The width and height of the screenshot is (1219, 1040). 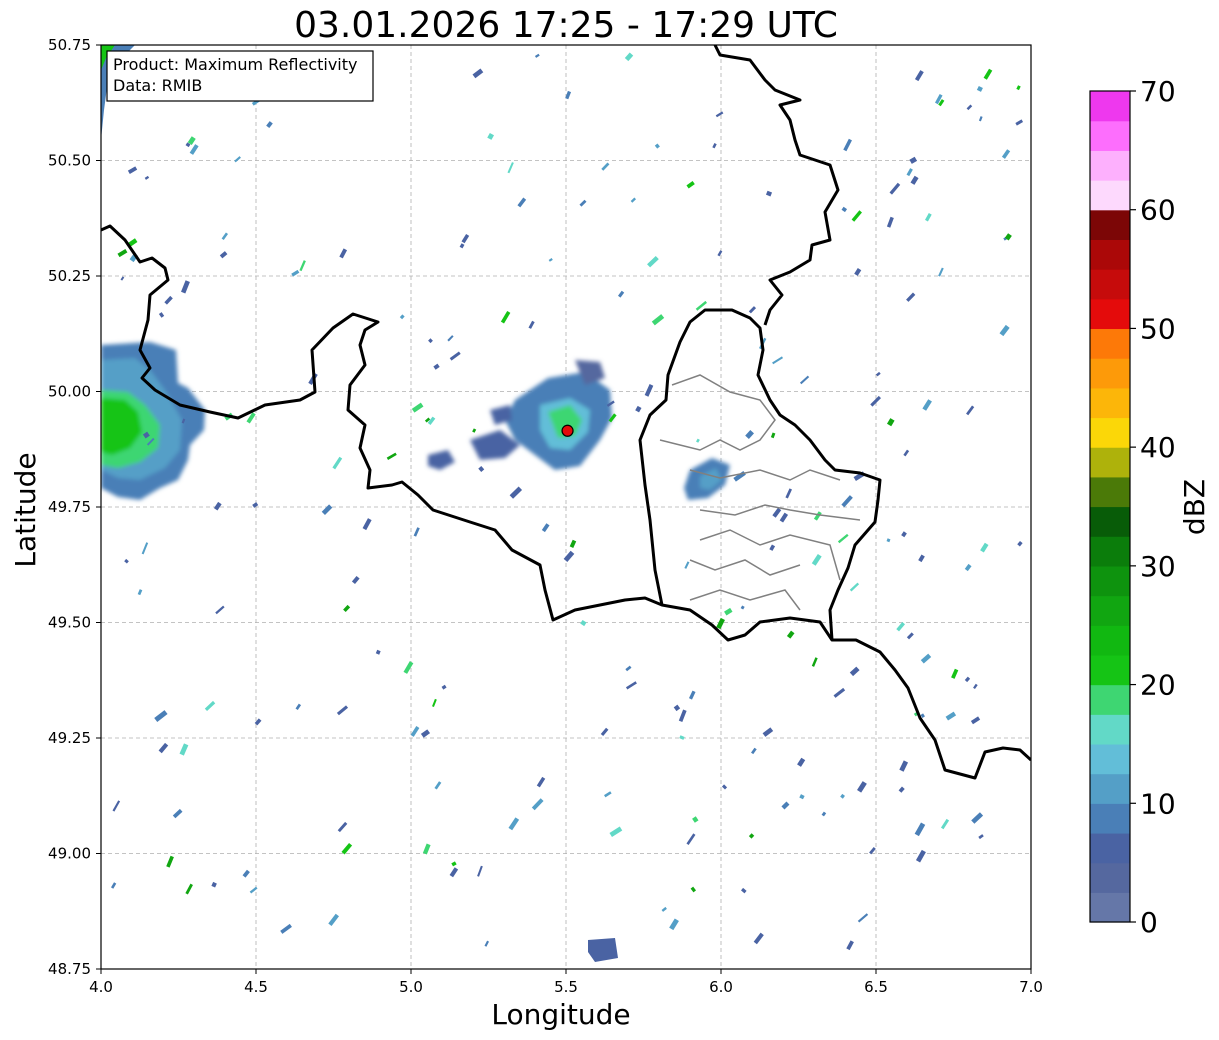 What do you see at coordinates (69, 392) in the screenshot?
I see `y-tick-label: 50.00` at bounding box center [69, 392].